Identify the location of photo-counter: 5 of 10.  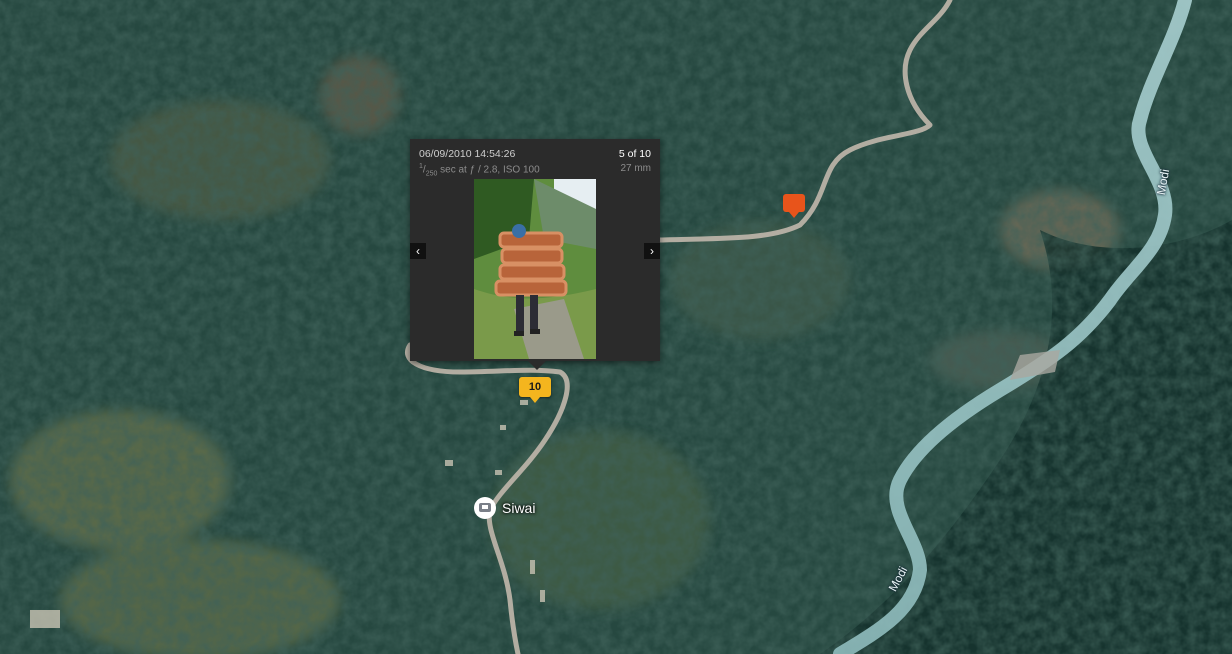
(634, 154).